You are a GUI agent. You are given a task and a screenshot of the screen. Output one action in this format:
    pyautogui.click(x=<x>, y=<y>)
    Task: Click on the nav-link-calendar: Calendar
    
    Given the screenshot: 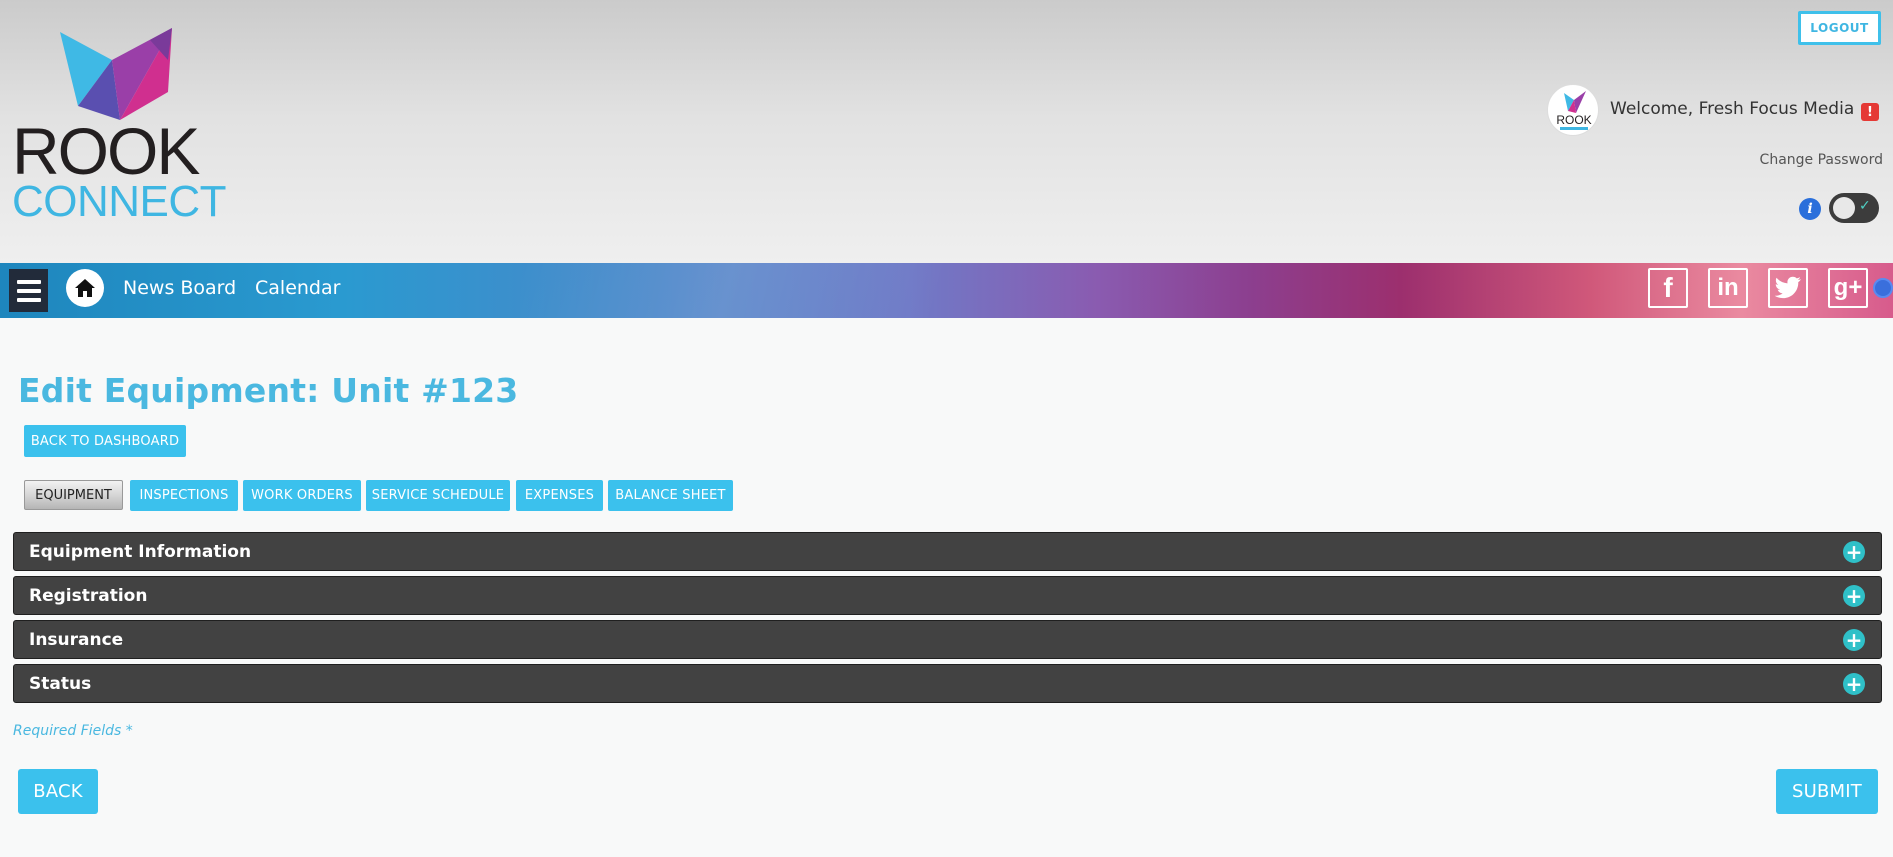 What is the action you would take?
    pyautogui.click(x=297, y=288)
    